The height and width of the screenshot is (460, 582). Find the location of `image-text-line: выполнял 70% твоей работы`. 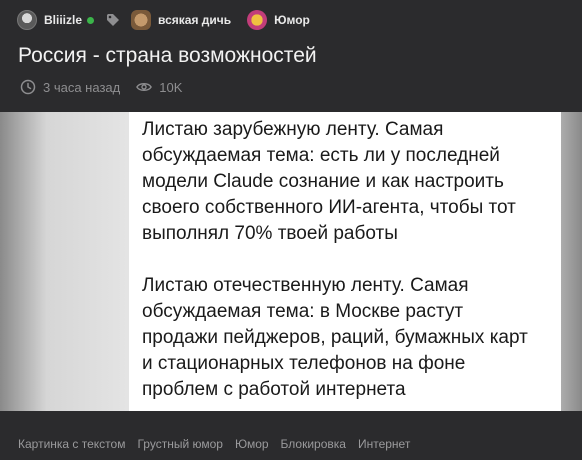

image-text-line: выполнял 70% твоей работы is located at coordinates (270, 233).